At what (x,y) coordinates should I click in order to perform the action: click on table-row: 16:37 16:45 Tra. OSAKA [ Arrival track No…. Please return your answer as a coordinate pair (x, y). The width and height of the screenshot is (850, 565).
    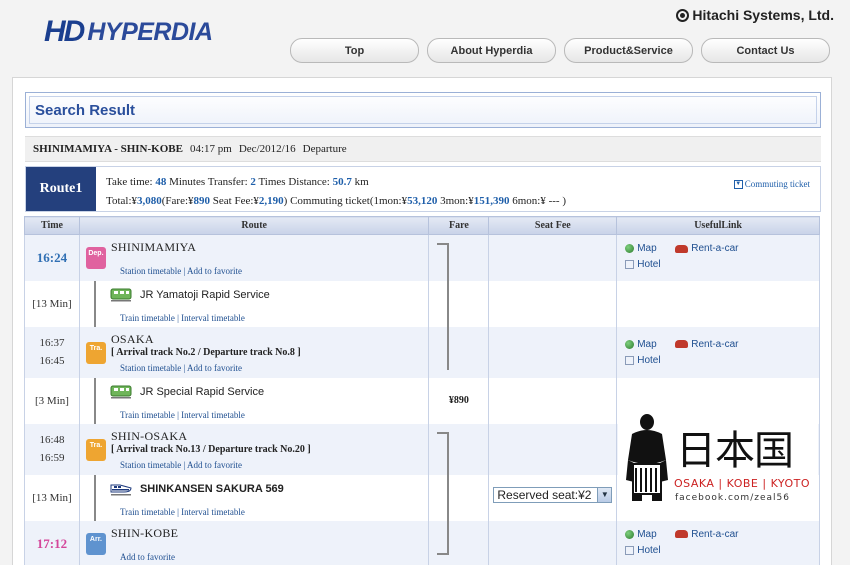
    Looking at the image, I should click on (422, 352).